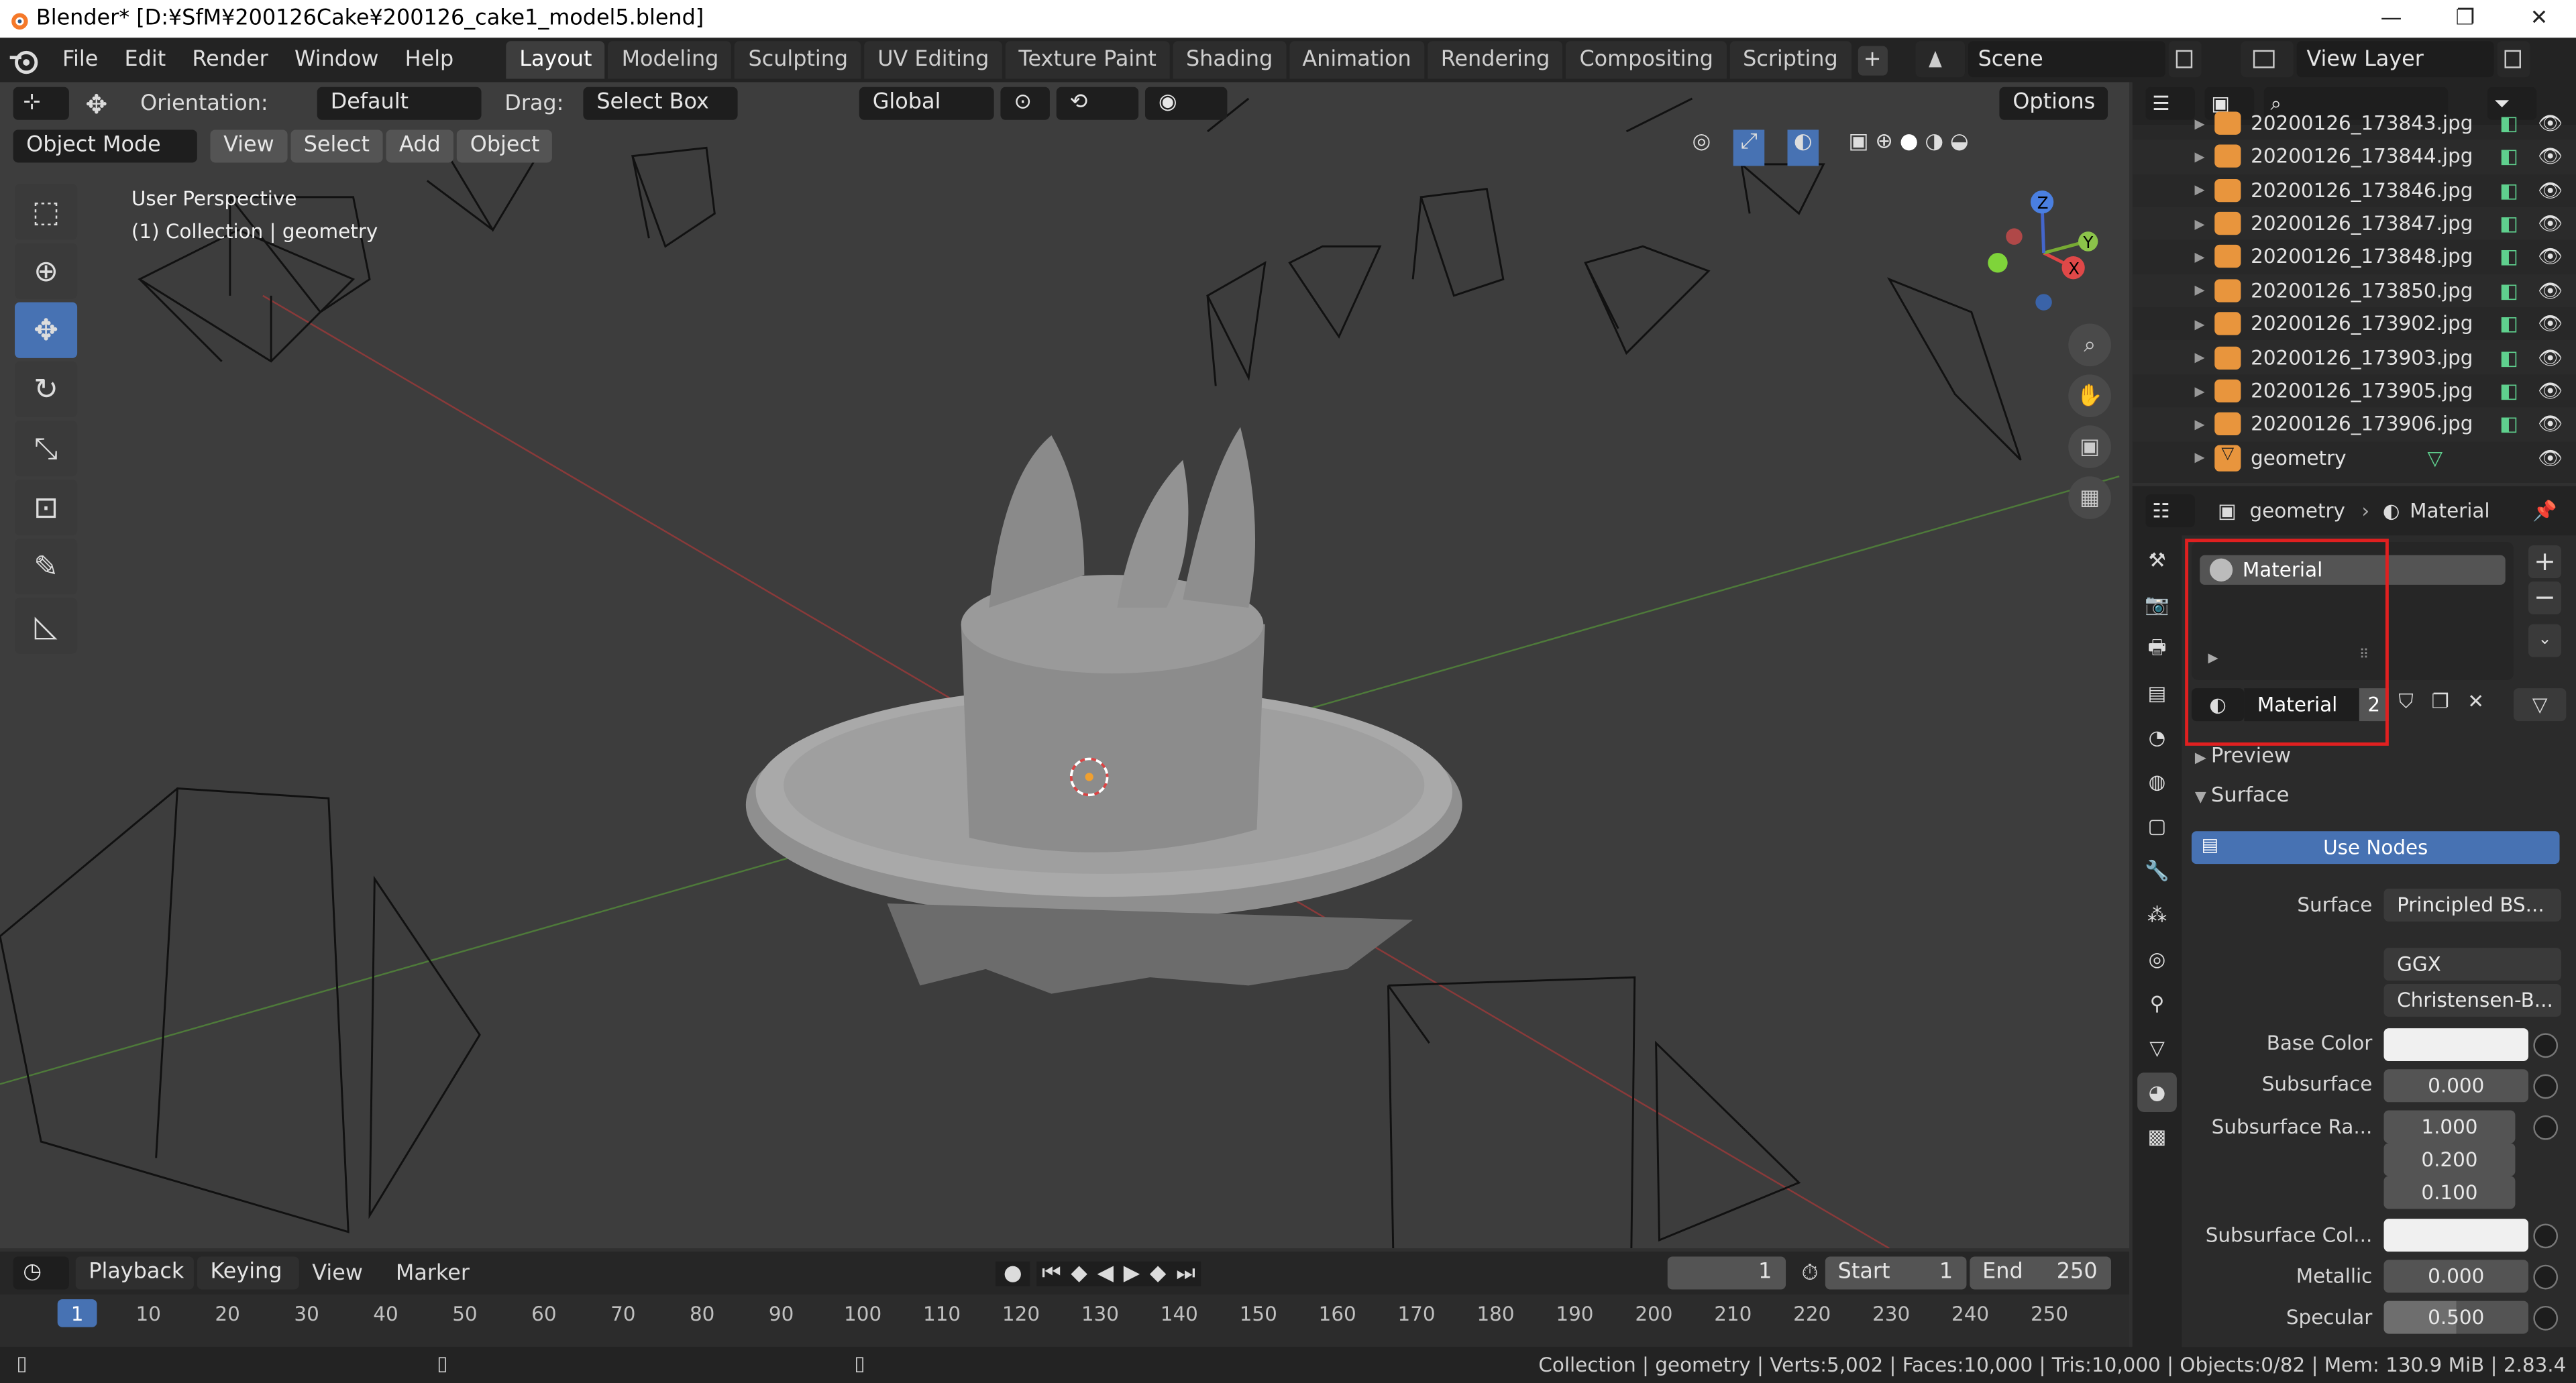 This screenshot has height=1383, width=2576. I want to click on rotate-tool-icon: ↻, so click(46, 389).